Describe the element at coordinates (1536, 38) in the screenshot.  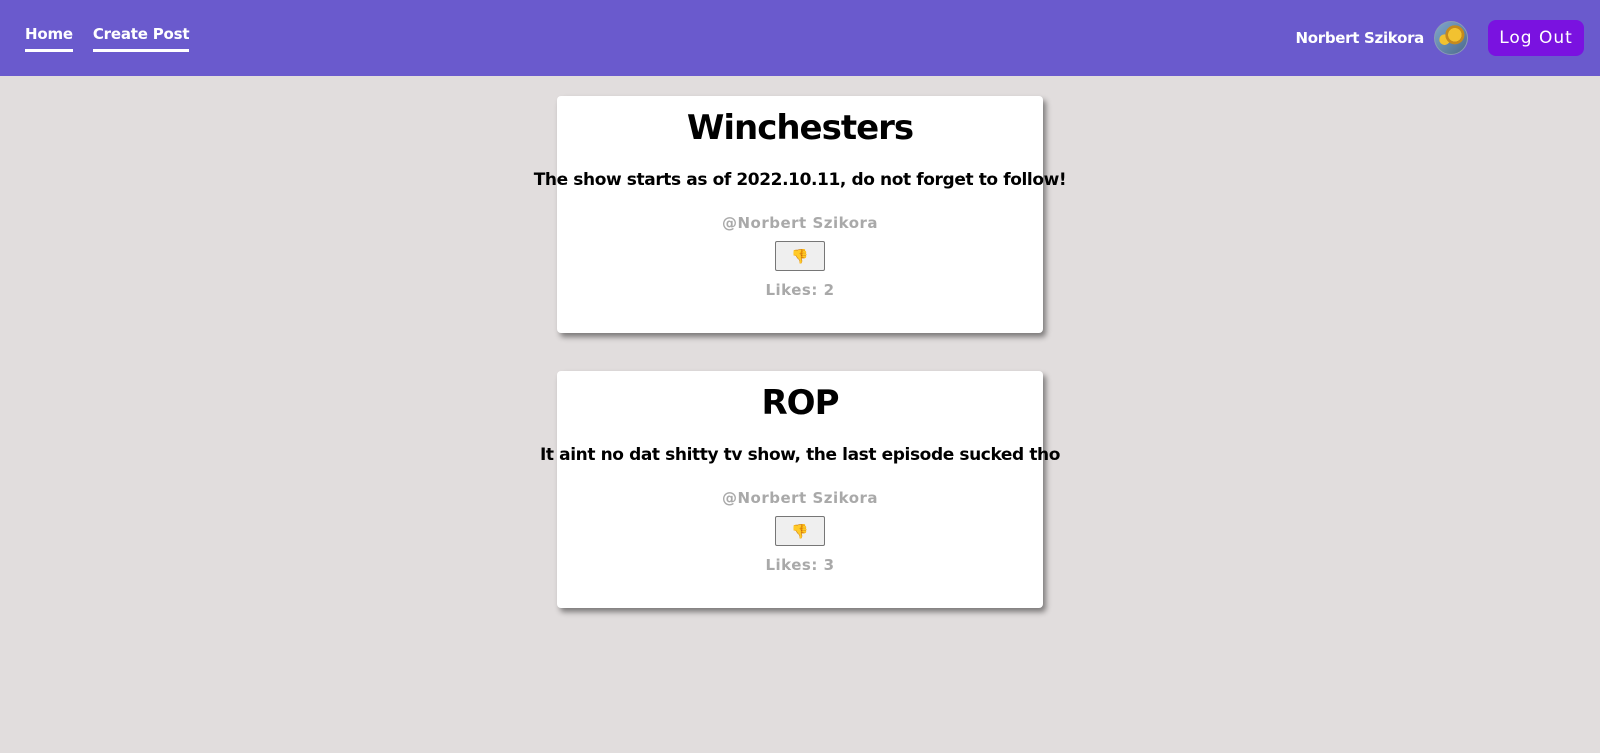
I see `logout-button: Log Out` at that location.